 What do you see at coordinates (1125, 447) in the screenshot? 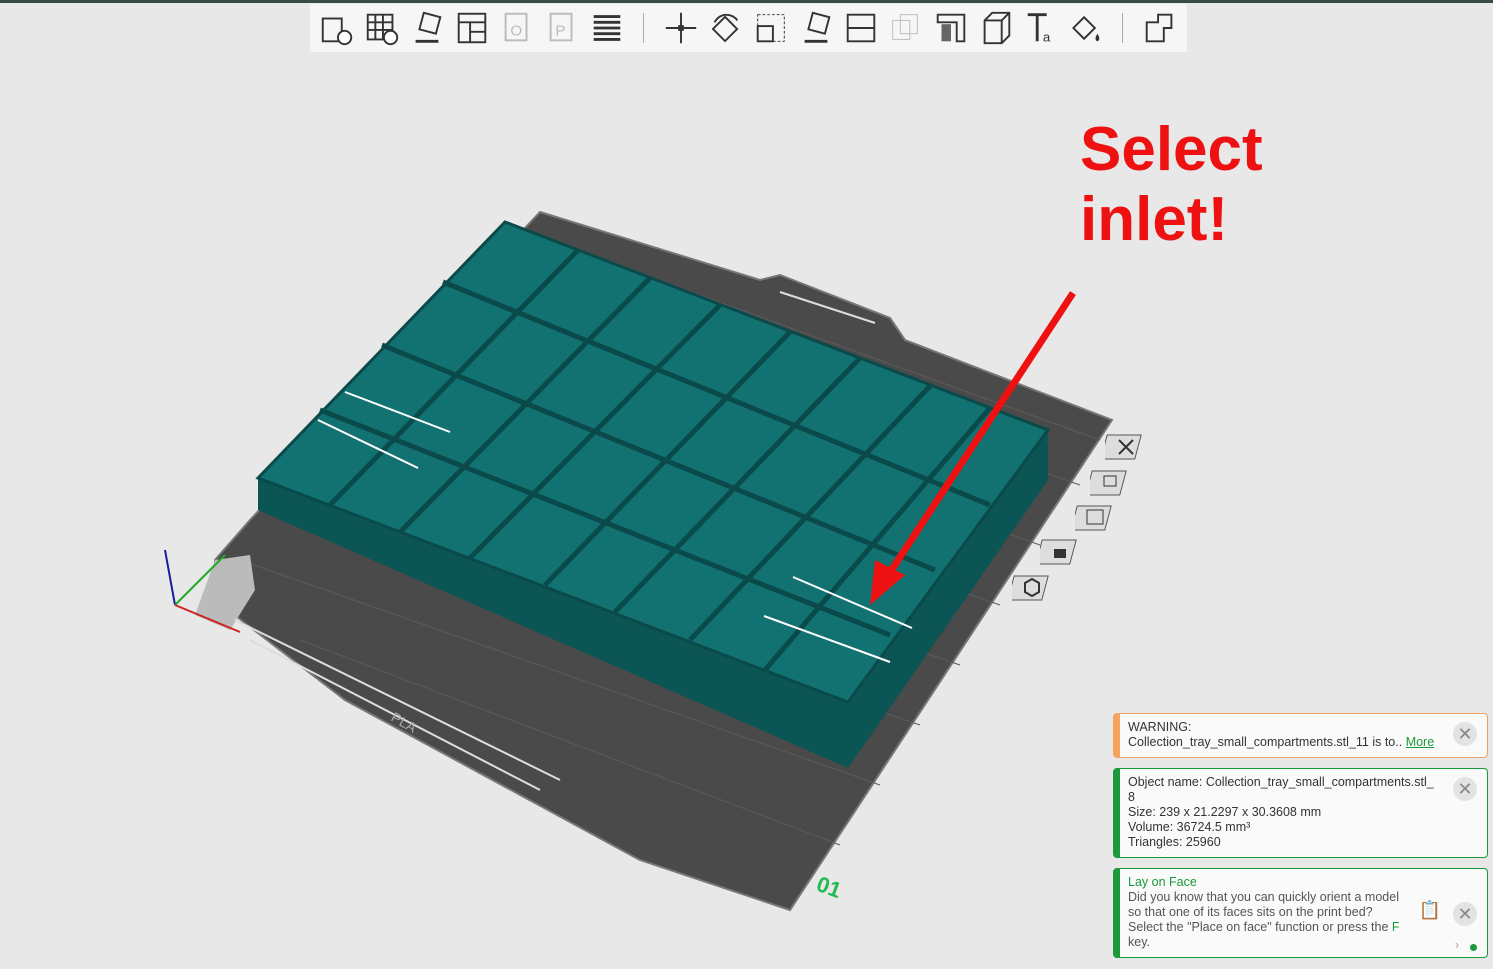
I see `delete-plate-icon` at bounding box center [1125, 447].